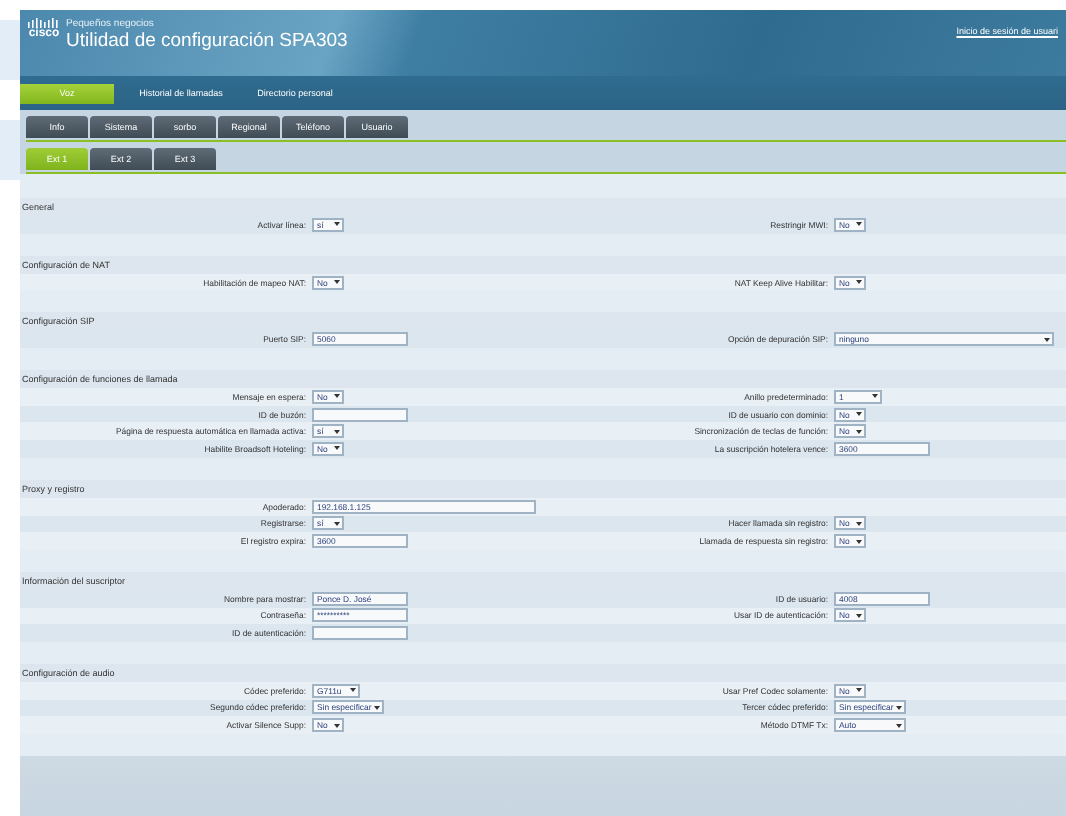 Image resolution: width=1066 pixels, height=816 pixels. What do you see at coordinates (10, 50) in the screenshot?
I see `side-panel` at bounding box center [10, 50].